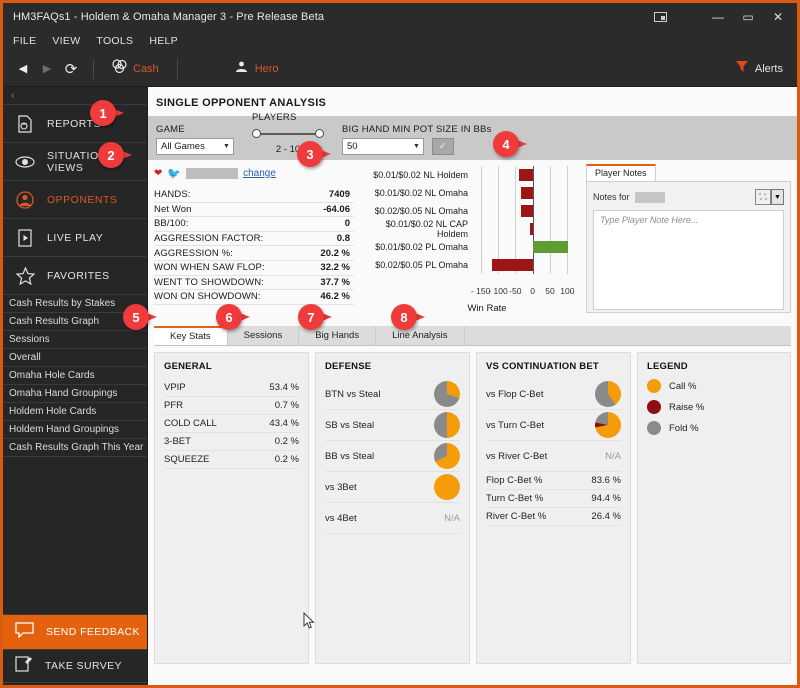 The image size is (800, 688). What do you see at coordinates (533, 193) in the screenshot?
I see `chart-zero-line` at bounding box center [533, 193].